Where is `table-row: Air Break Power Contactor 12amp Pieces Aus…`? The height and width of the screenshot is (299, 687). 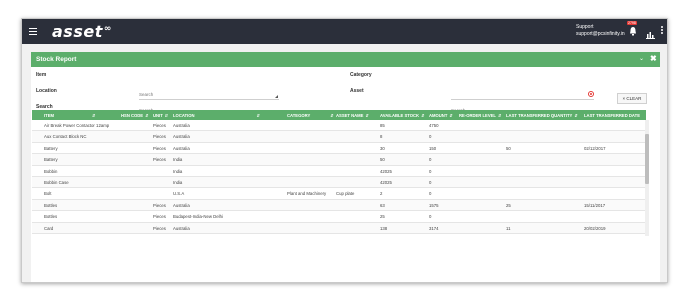 table-row: Air Break Power Contactor 12amp Pieces Aus… is located at coordinates (339, 126).